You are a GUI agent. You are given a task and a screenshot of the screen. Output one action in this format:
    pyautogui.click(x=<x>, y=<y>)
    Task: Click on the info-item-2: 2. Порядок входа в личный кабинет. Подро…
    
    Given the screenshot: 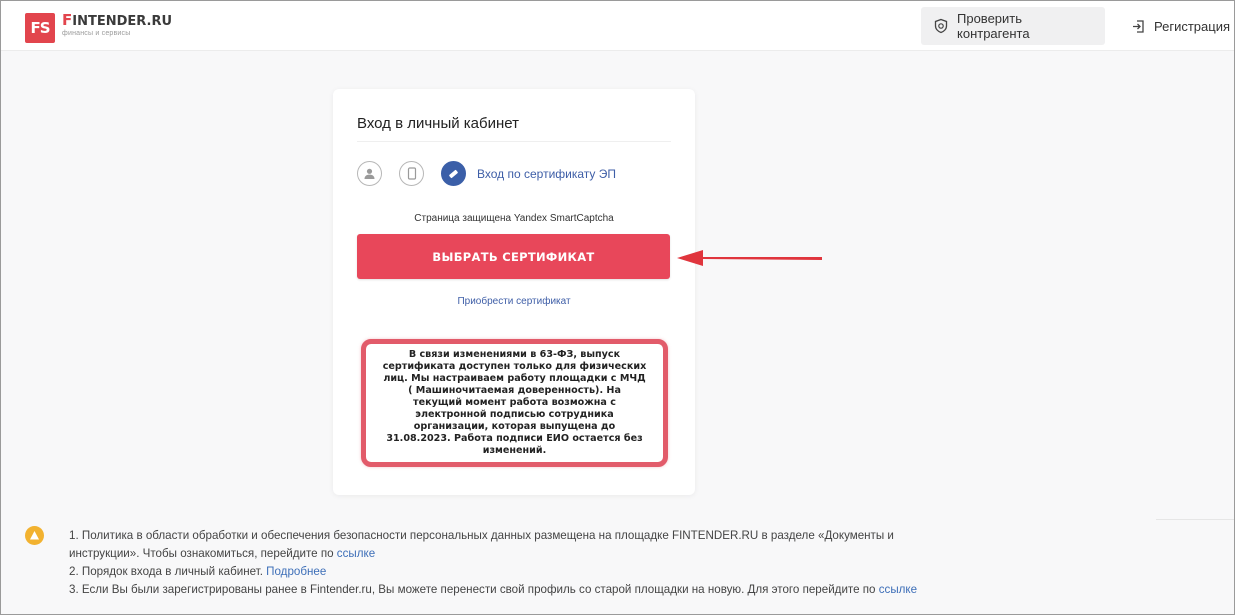 What is the action you would take?
    pyautogui.click(x=198, y=571)
    